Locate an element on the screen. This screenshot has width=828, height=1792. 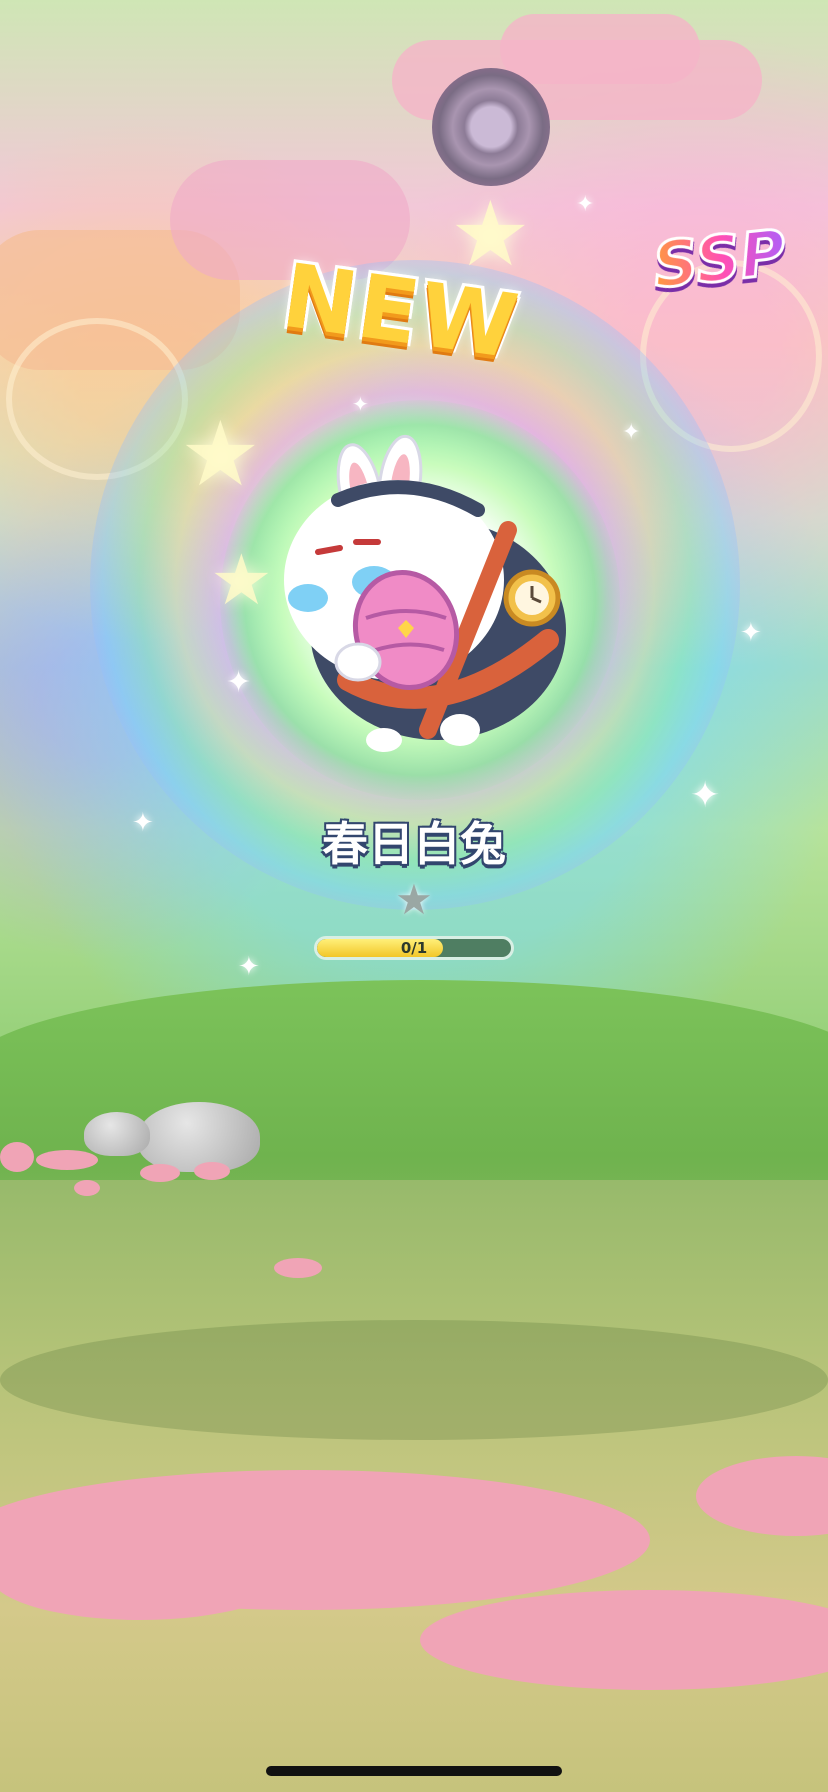
character-name: 春日白兔 is located at coordinates (414, 844).